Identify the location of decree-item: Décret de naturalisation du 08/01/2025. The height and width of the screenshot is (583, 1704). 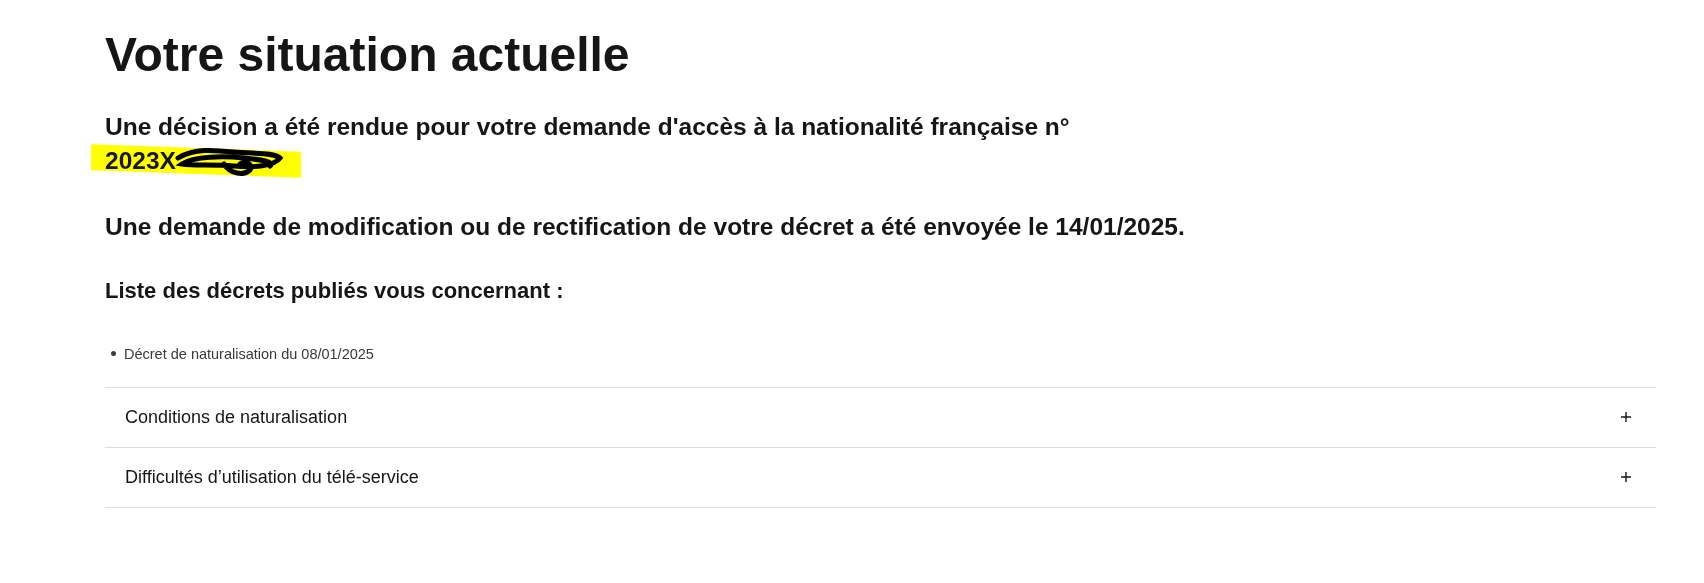
(249, 353).